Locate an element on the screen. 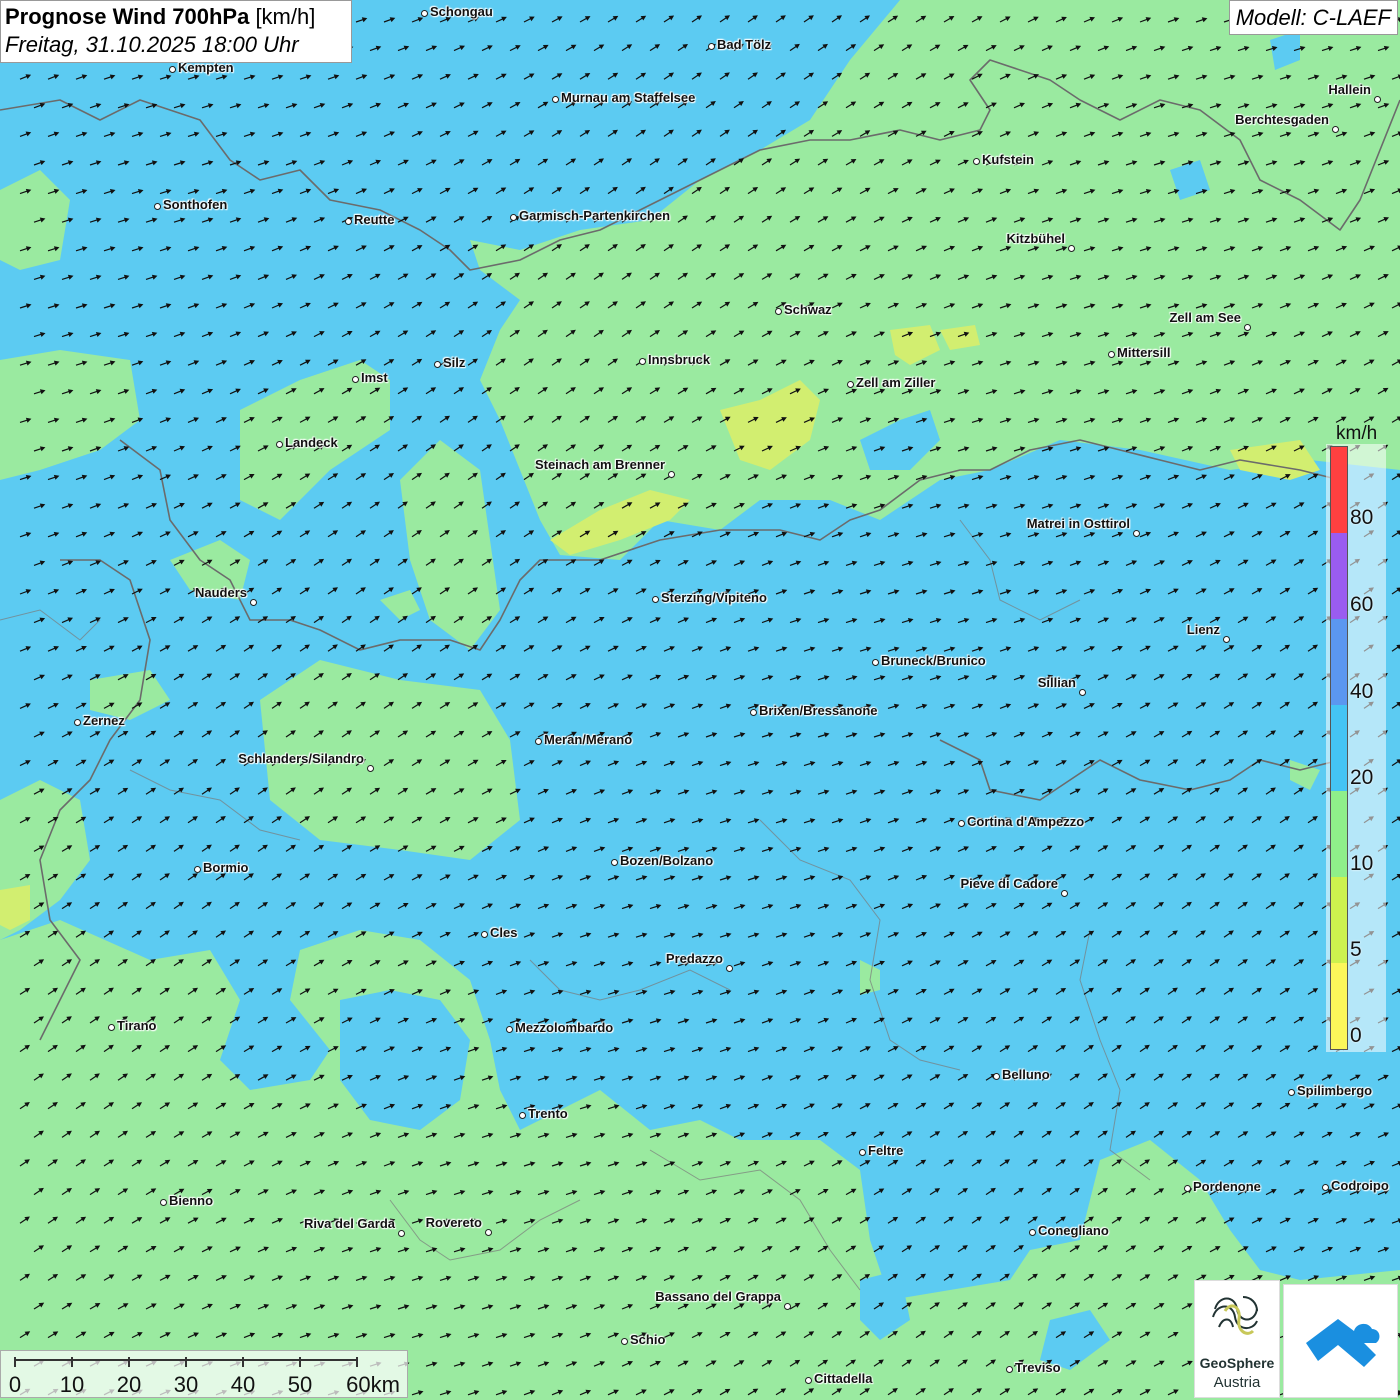  city-label: Mezzolombardo is located at coordinates (564, 1027).